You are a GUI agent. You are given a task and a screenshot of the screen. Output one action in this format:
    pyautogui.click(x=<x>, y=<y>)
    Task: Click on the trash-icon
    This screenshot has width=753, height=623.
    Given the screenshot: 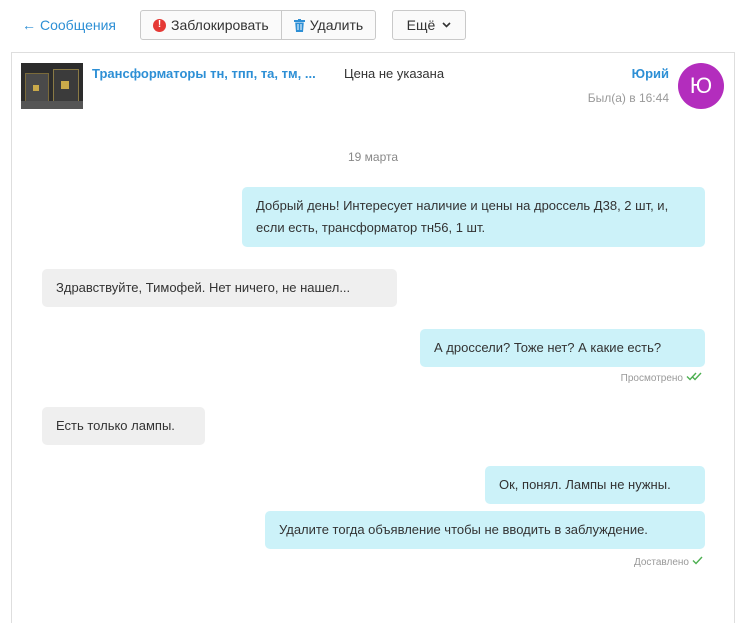 What is the action you would take?
    pyautogui.click(x=299, y=25)
    